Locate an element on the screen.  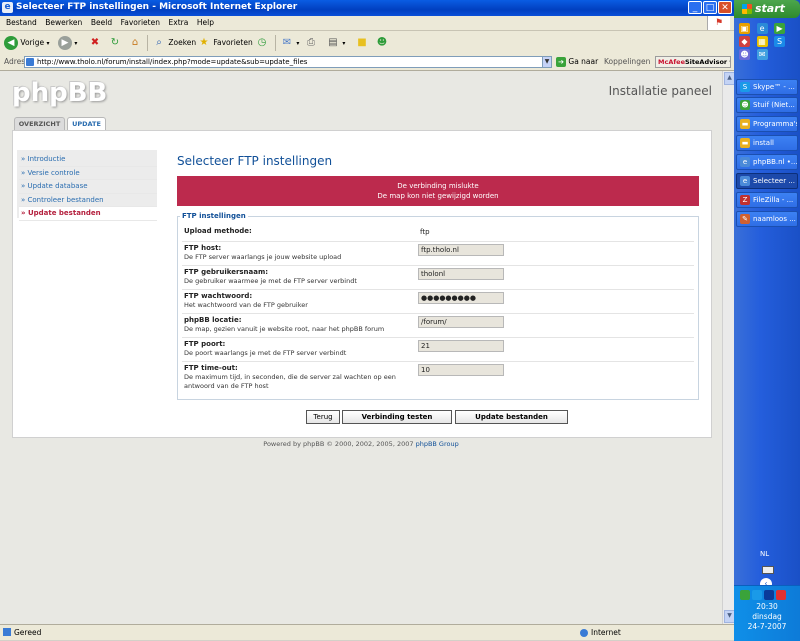
stop-icon: ✖ is located at coordinates (95, 42).